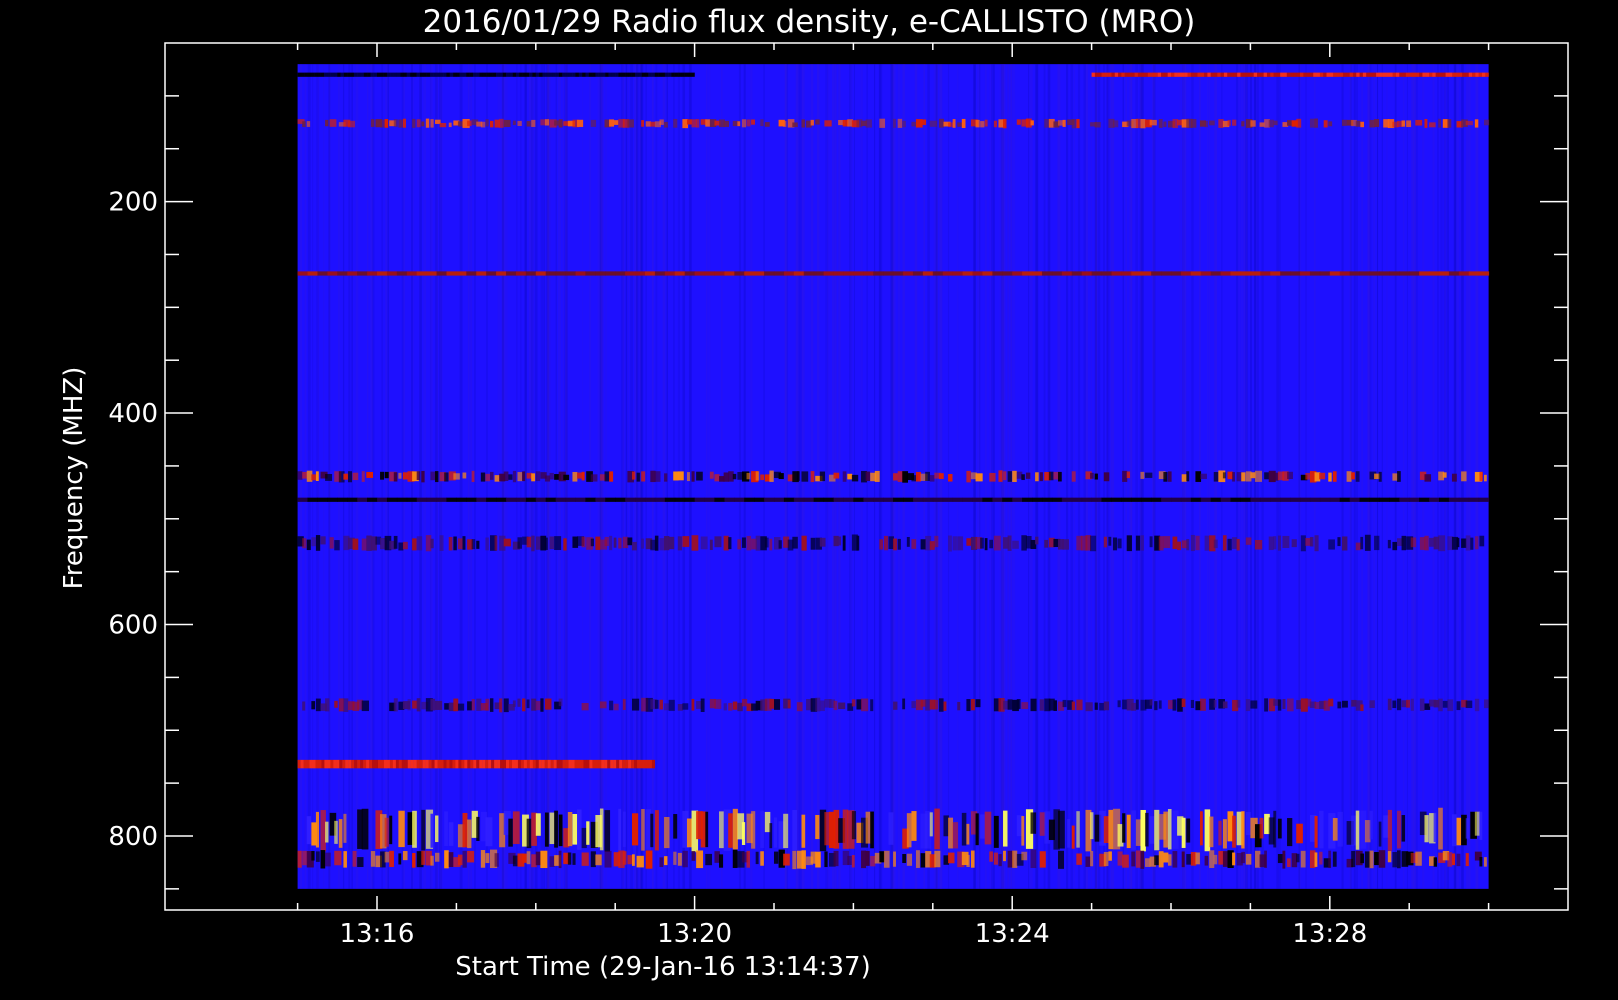  What do you see at coordinates (662, 967) in the screenshot?
I see `x-axis-label: Start Time (29-Jan-16 13:14:37)` at bounding box center [662, 967].